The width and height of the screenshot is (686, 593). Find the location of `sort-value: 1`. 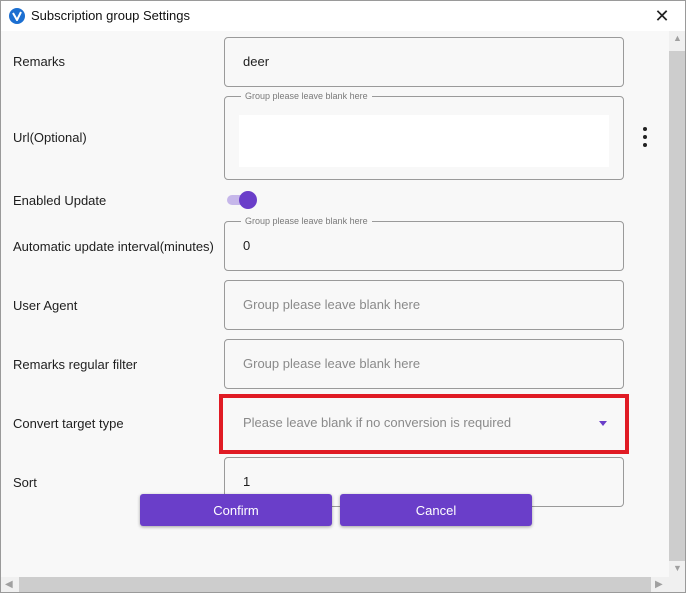

sort-value: 1 is located at coordinates (247, 481).